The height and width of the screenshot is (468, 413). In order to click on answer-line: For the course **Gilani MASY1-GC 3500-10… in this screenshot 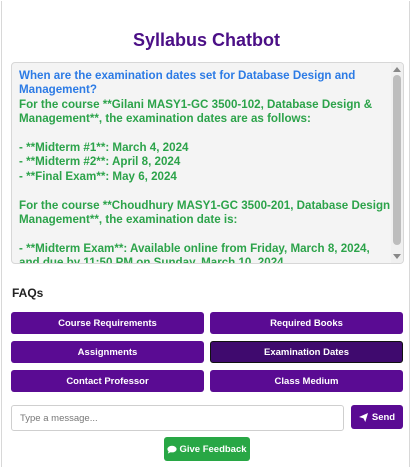, I will do `click(196, 111)`.